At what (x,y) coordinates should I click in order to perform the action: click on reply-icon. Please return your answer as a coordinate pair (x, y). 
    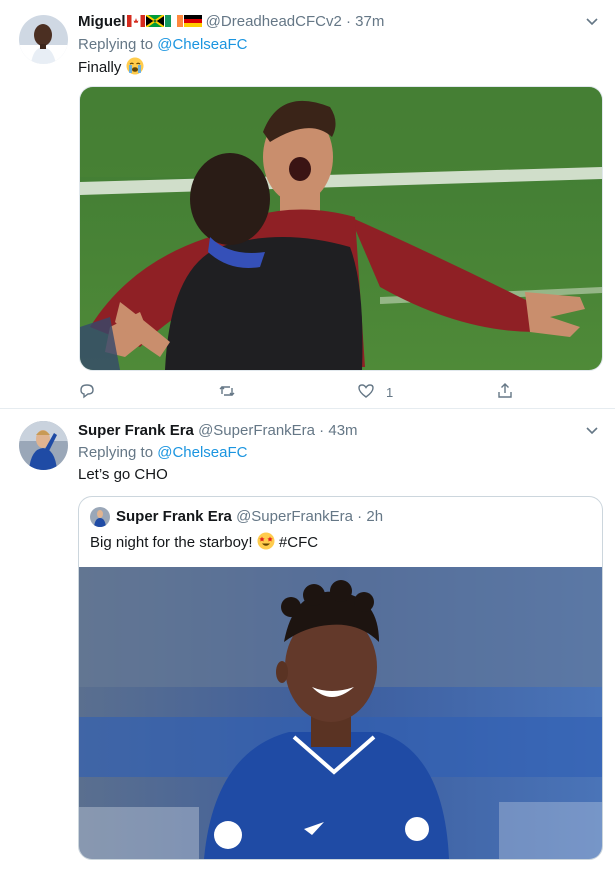
    Looking at the image, I should click on (87, 392).